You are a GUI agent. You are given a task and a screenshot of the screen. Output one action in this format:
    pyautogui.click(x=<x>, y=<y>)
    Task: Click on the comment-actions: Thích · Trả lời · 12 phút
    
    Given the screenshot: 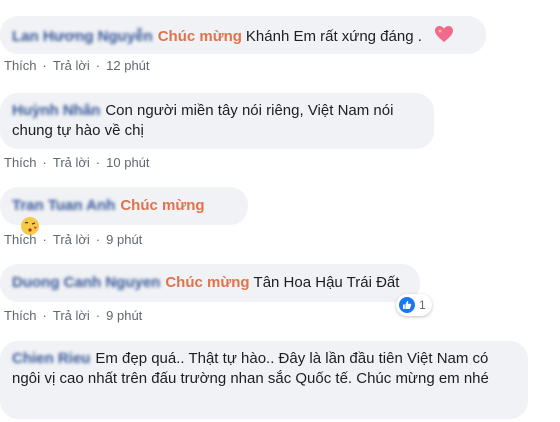 What is the action you would take?
    pyautogui.click(x=77, y=65)
    